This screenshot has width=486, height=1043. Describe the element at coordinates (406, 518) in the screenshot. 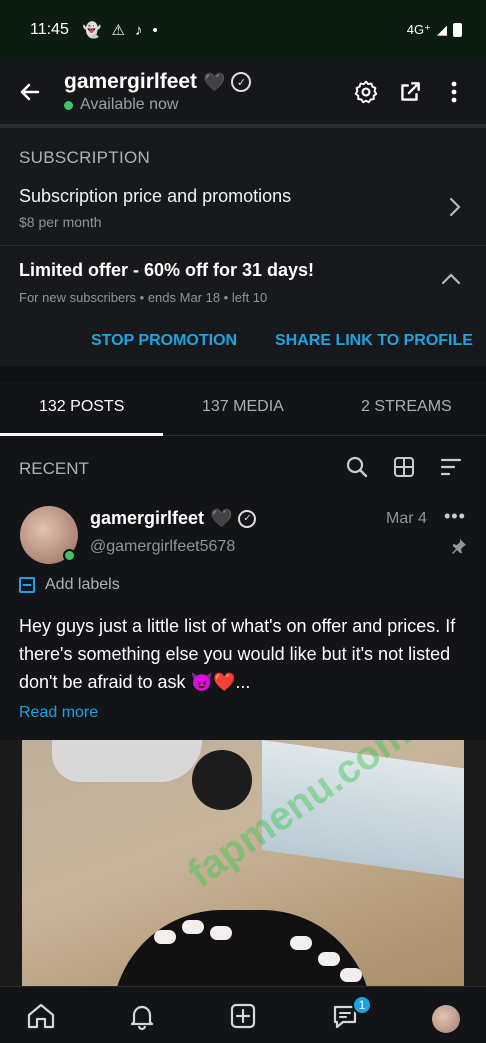

I see `post-date: Mar 4` at that location.